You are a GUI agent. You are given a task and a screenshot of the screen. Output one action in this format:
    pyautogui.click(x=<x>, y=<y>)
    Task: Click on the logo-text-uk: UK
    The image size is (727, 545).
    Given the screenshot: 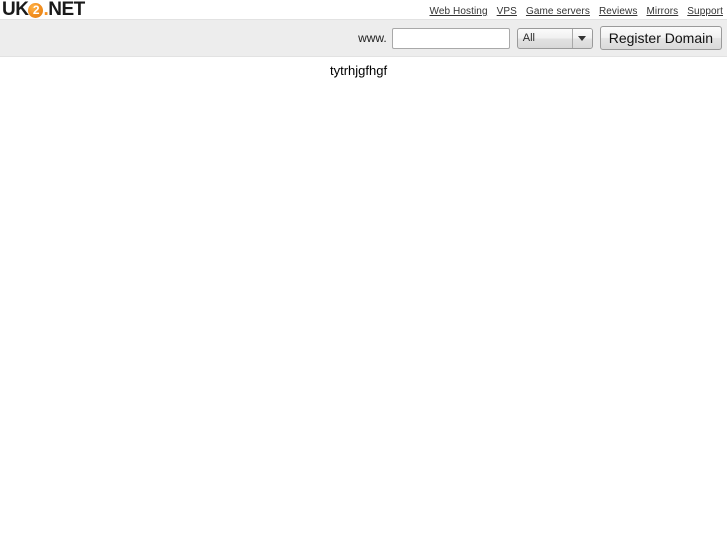 What is the action you would take?
    pyautogui.click(x=15, y=10)
    